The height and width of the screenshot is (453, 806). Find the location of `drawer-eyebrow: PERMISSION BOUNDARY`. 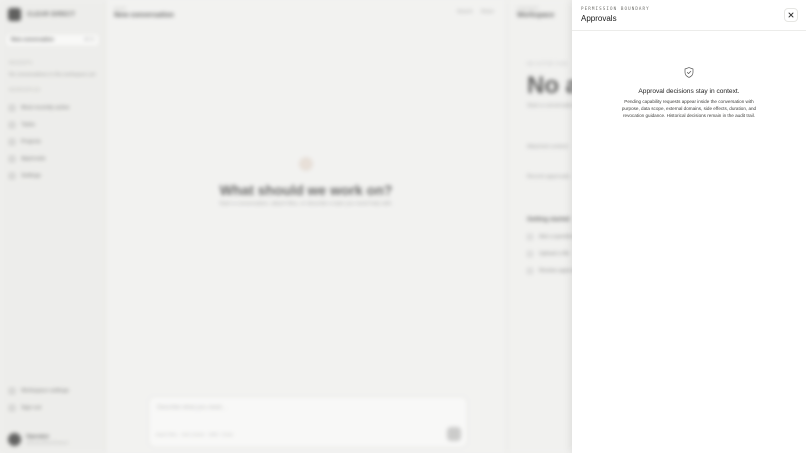

drawer-eyebrow: PERMISSION BOUNDARY is located at coordinates (615, 8).